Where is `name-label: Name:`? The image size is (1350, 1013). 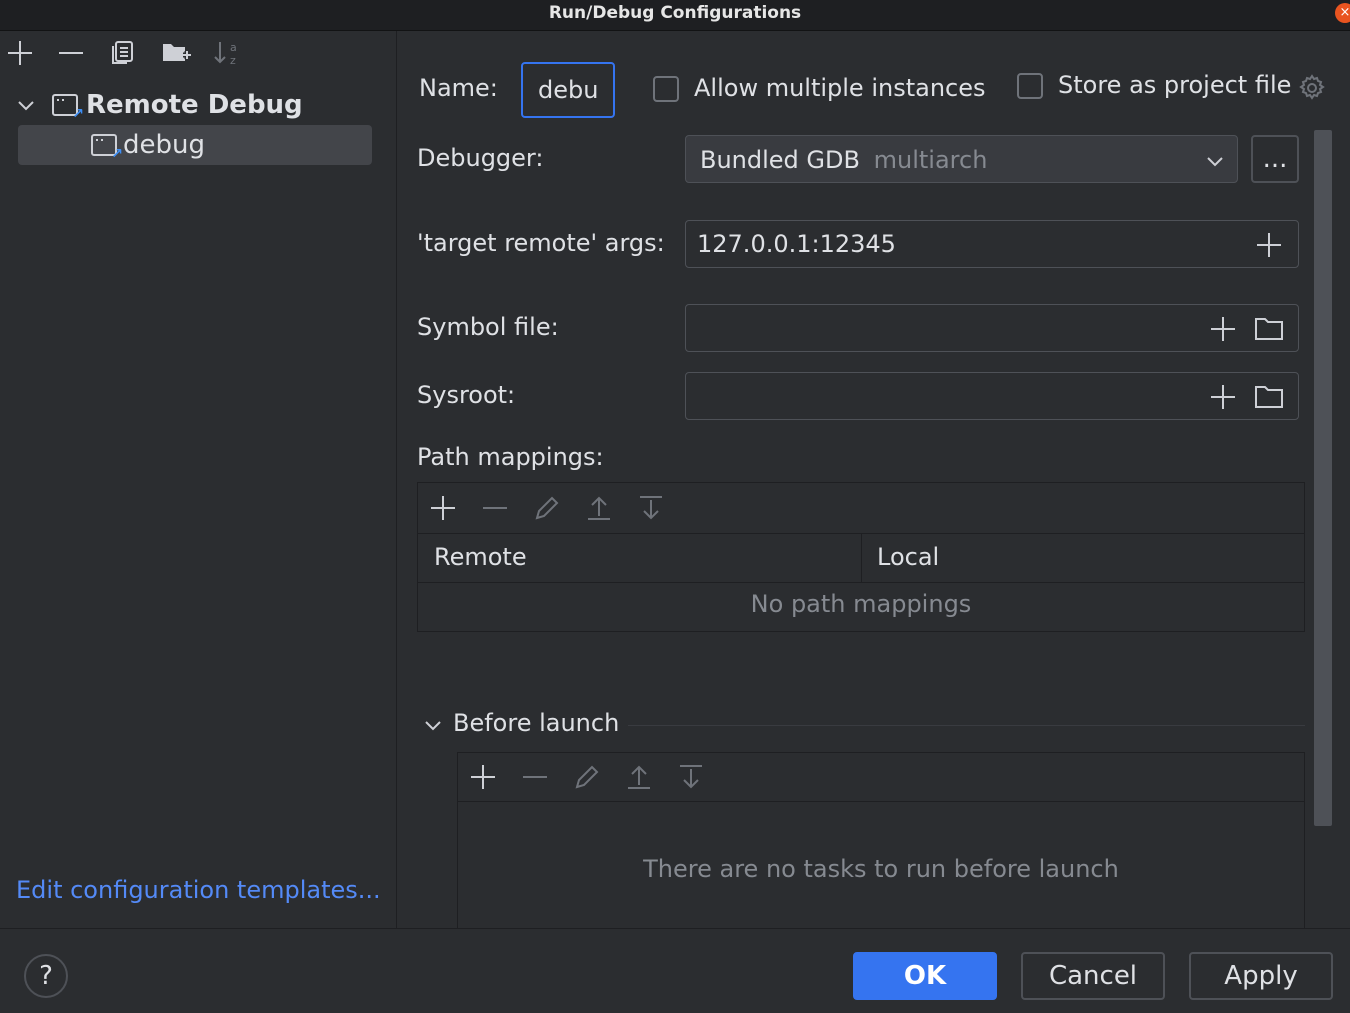 name-label: Name: is located at coordinates (458, 88).